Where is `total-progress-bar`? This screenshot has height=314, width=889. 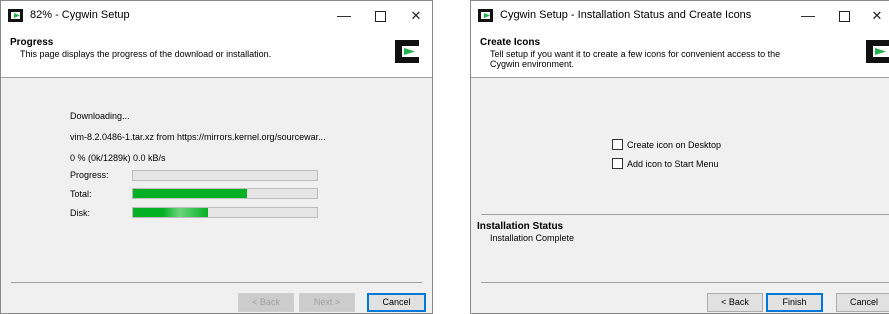 total-progress-bar is located at coordinates (225, 193).